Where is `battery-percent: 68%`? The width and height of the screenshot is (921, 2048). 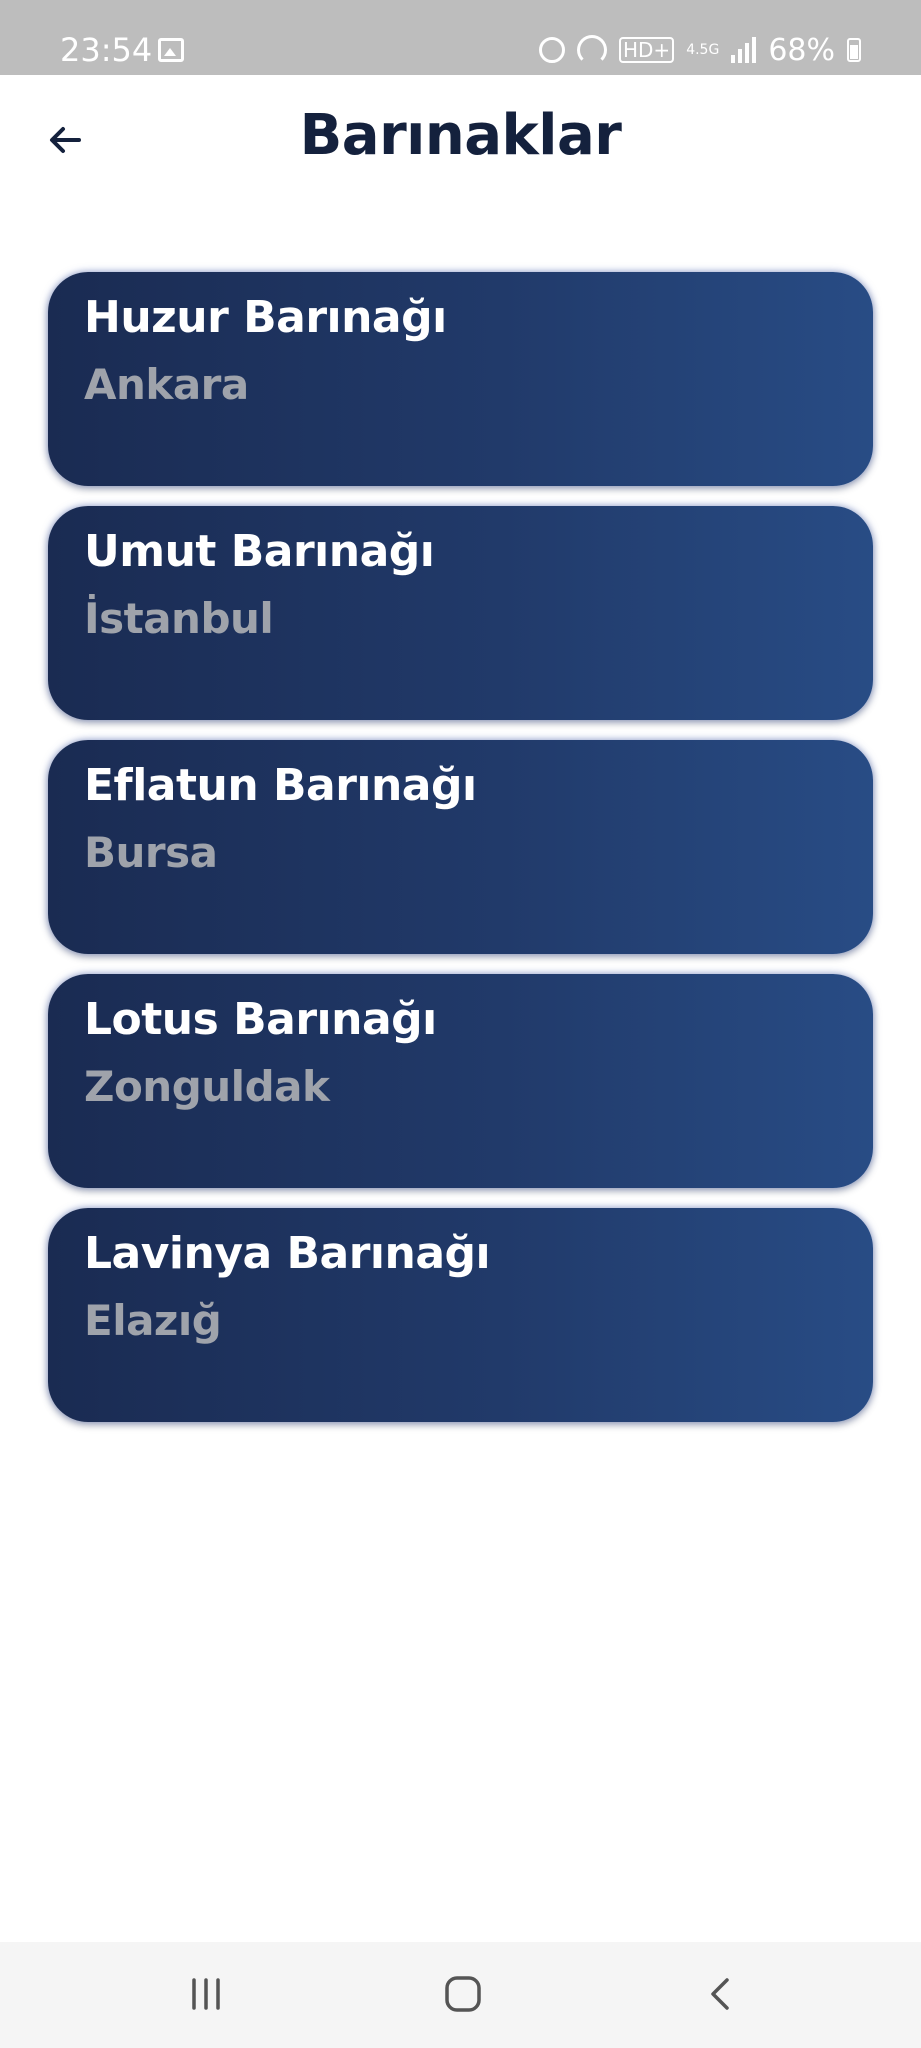 battery-percent: 68% is located at coordinates (801, 50).